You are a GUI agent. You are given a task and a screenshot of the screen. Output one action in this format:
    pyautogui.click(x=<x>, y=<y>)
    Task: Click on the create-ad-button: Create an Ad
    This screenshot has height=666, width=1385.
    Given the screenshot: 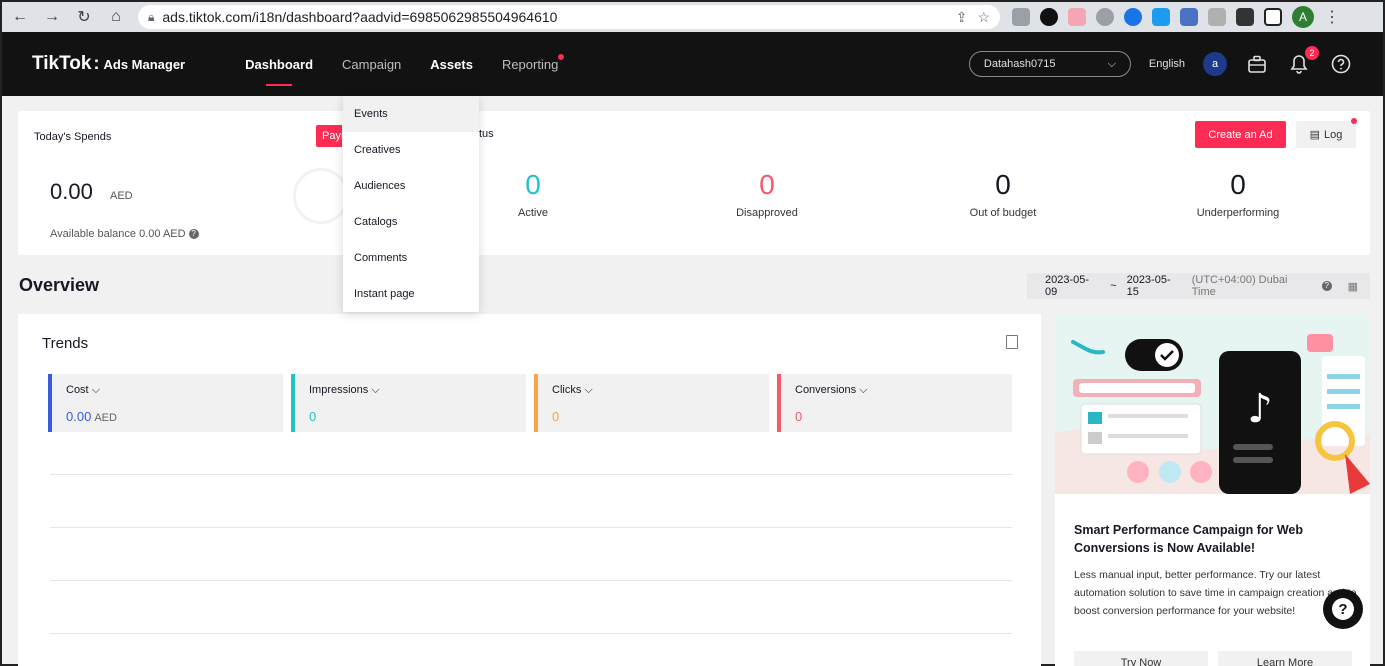 What is the action you would take?
    pyautogui.click(x=1240, y=134)
    